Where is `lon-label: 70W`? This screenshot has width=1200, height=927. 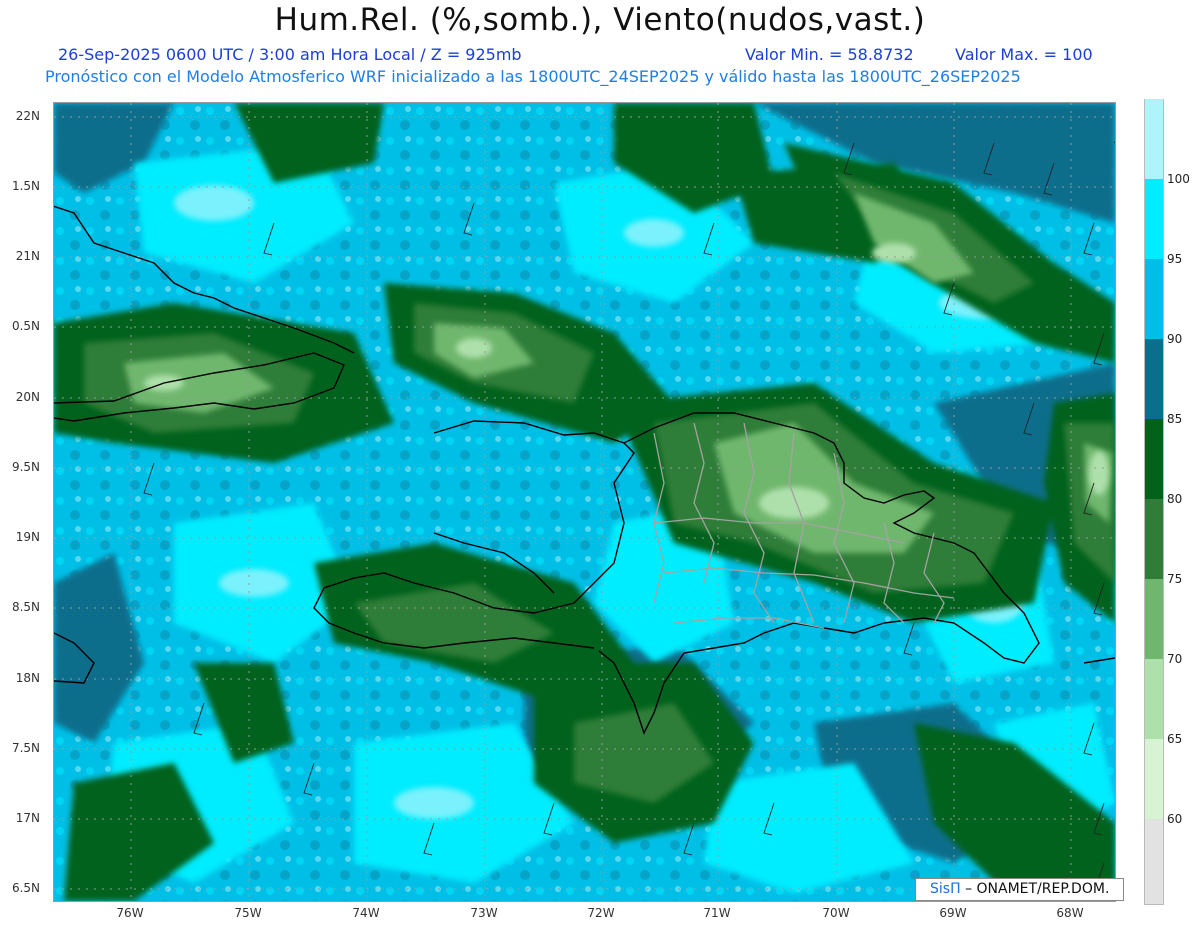
lon-label: 70W is located at coordinates (836, 913).